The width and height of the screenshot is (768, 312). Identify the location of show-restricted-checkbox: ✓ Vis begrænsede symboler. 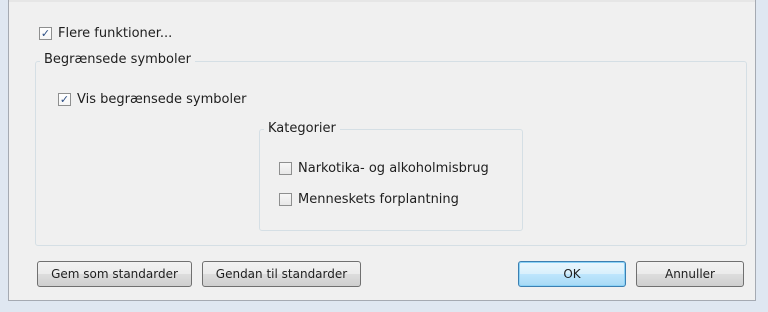
(152, 99).